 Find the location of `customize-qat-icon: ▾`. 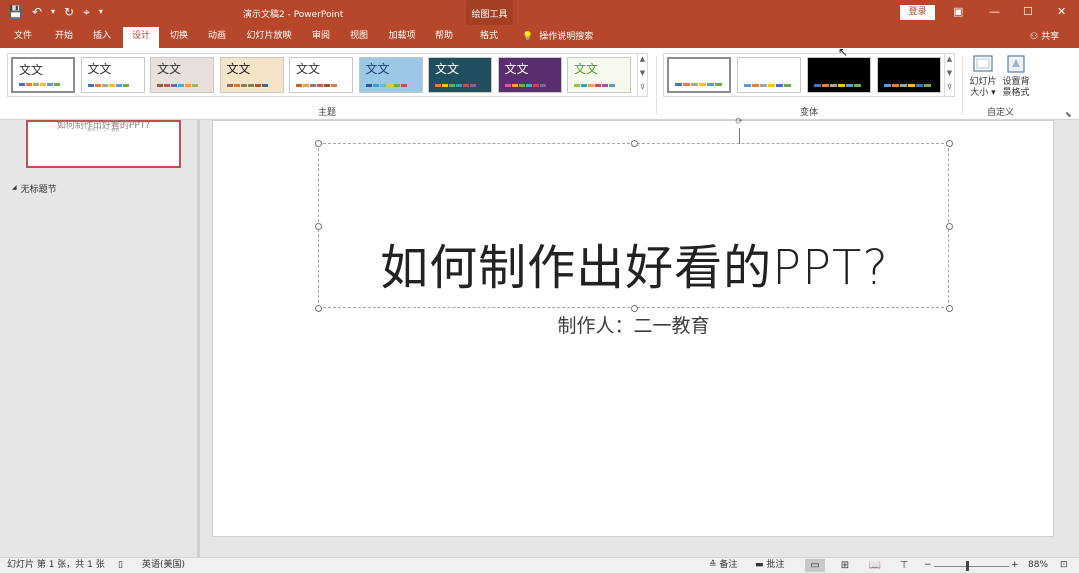

customize-qat-icon: ▾ is located at coordinates (101, 12).